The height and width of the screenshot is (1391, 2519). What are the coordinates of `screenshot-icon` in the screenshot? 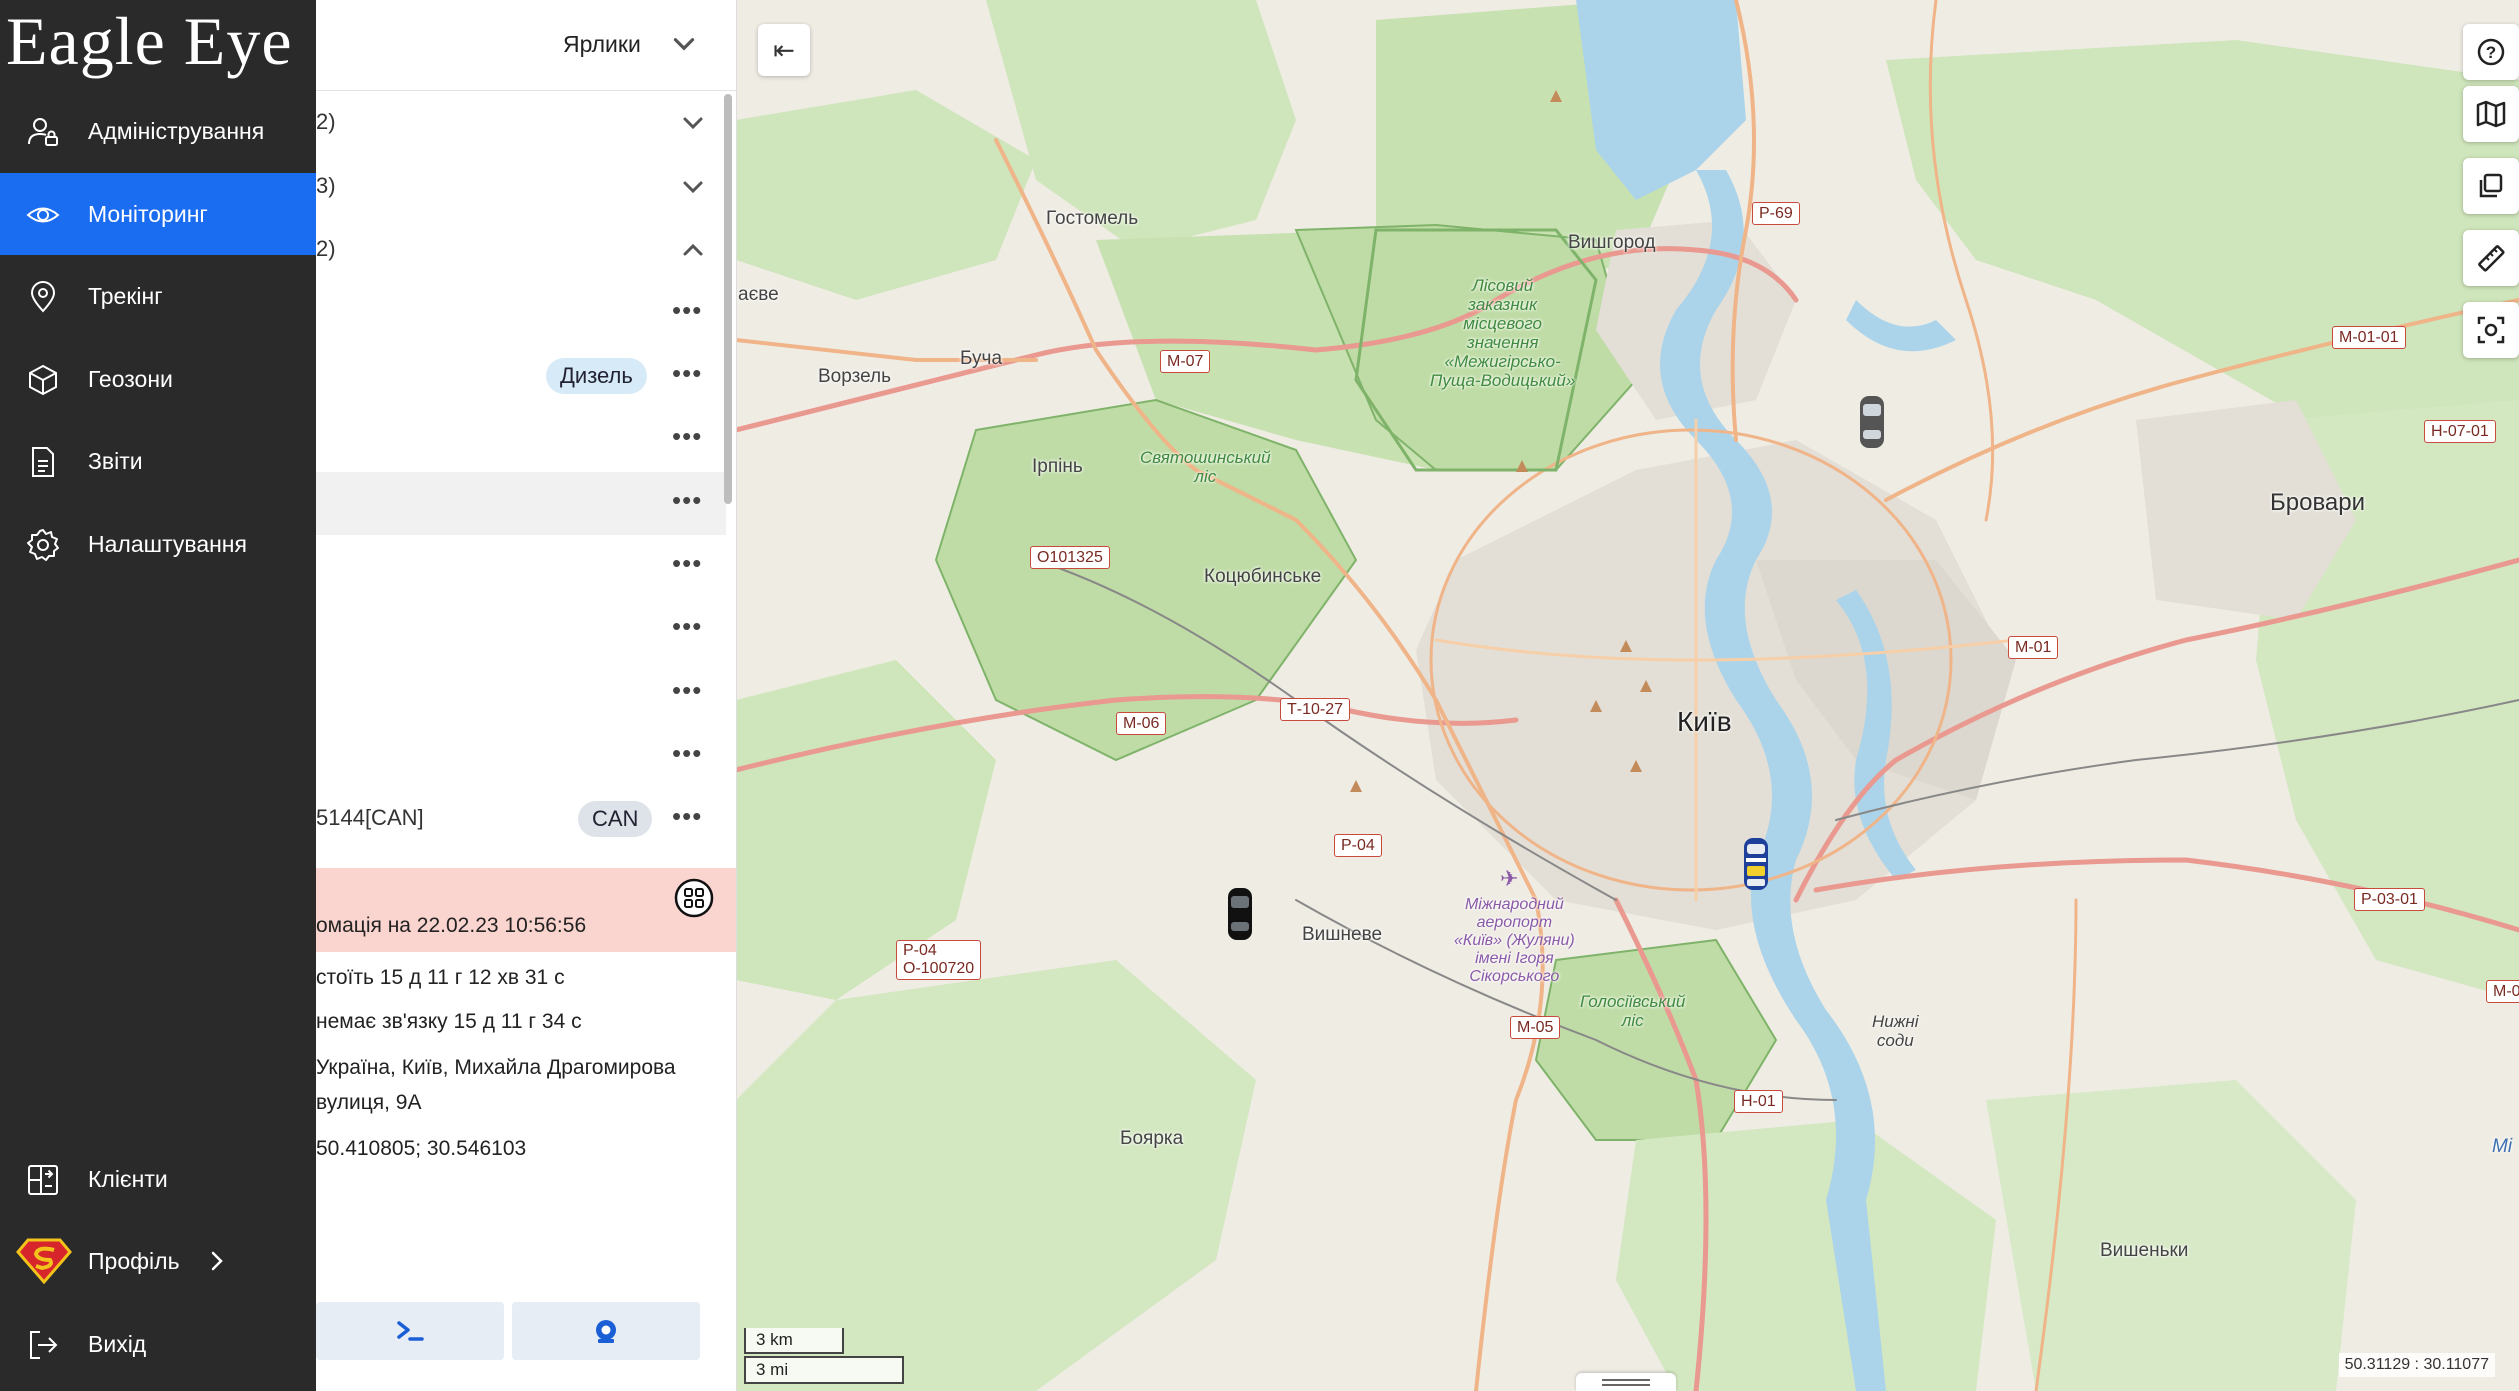 It's located at (2491, 330).